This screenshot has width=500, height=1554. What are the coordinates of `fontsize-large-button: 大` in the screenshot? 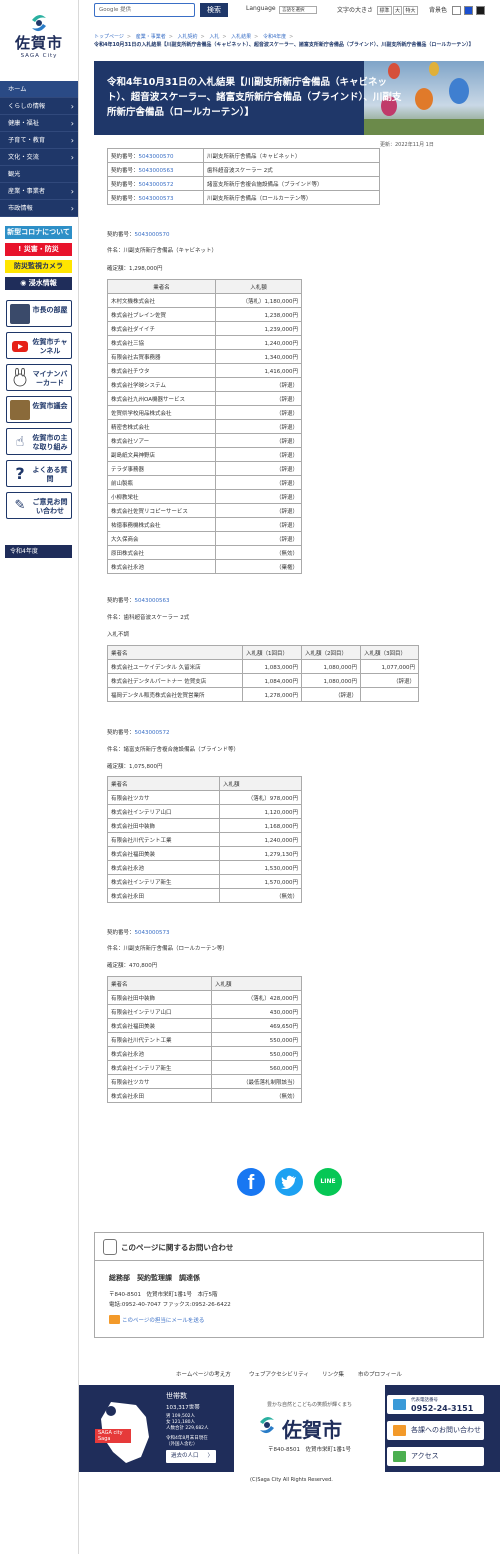 It's located at (397, 10).